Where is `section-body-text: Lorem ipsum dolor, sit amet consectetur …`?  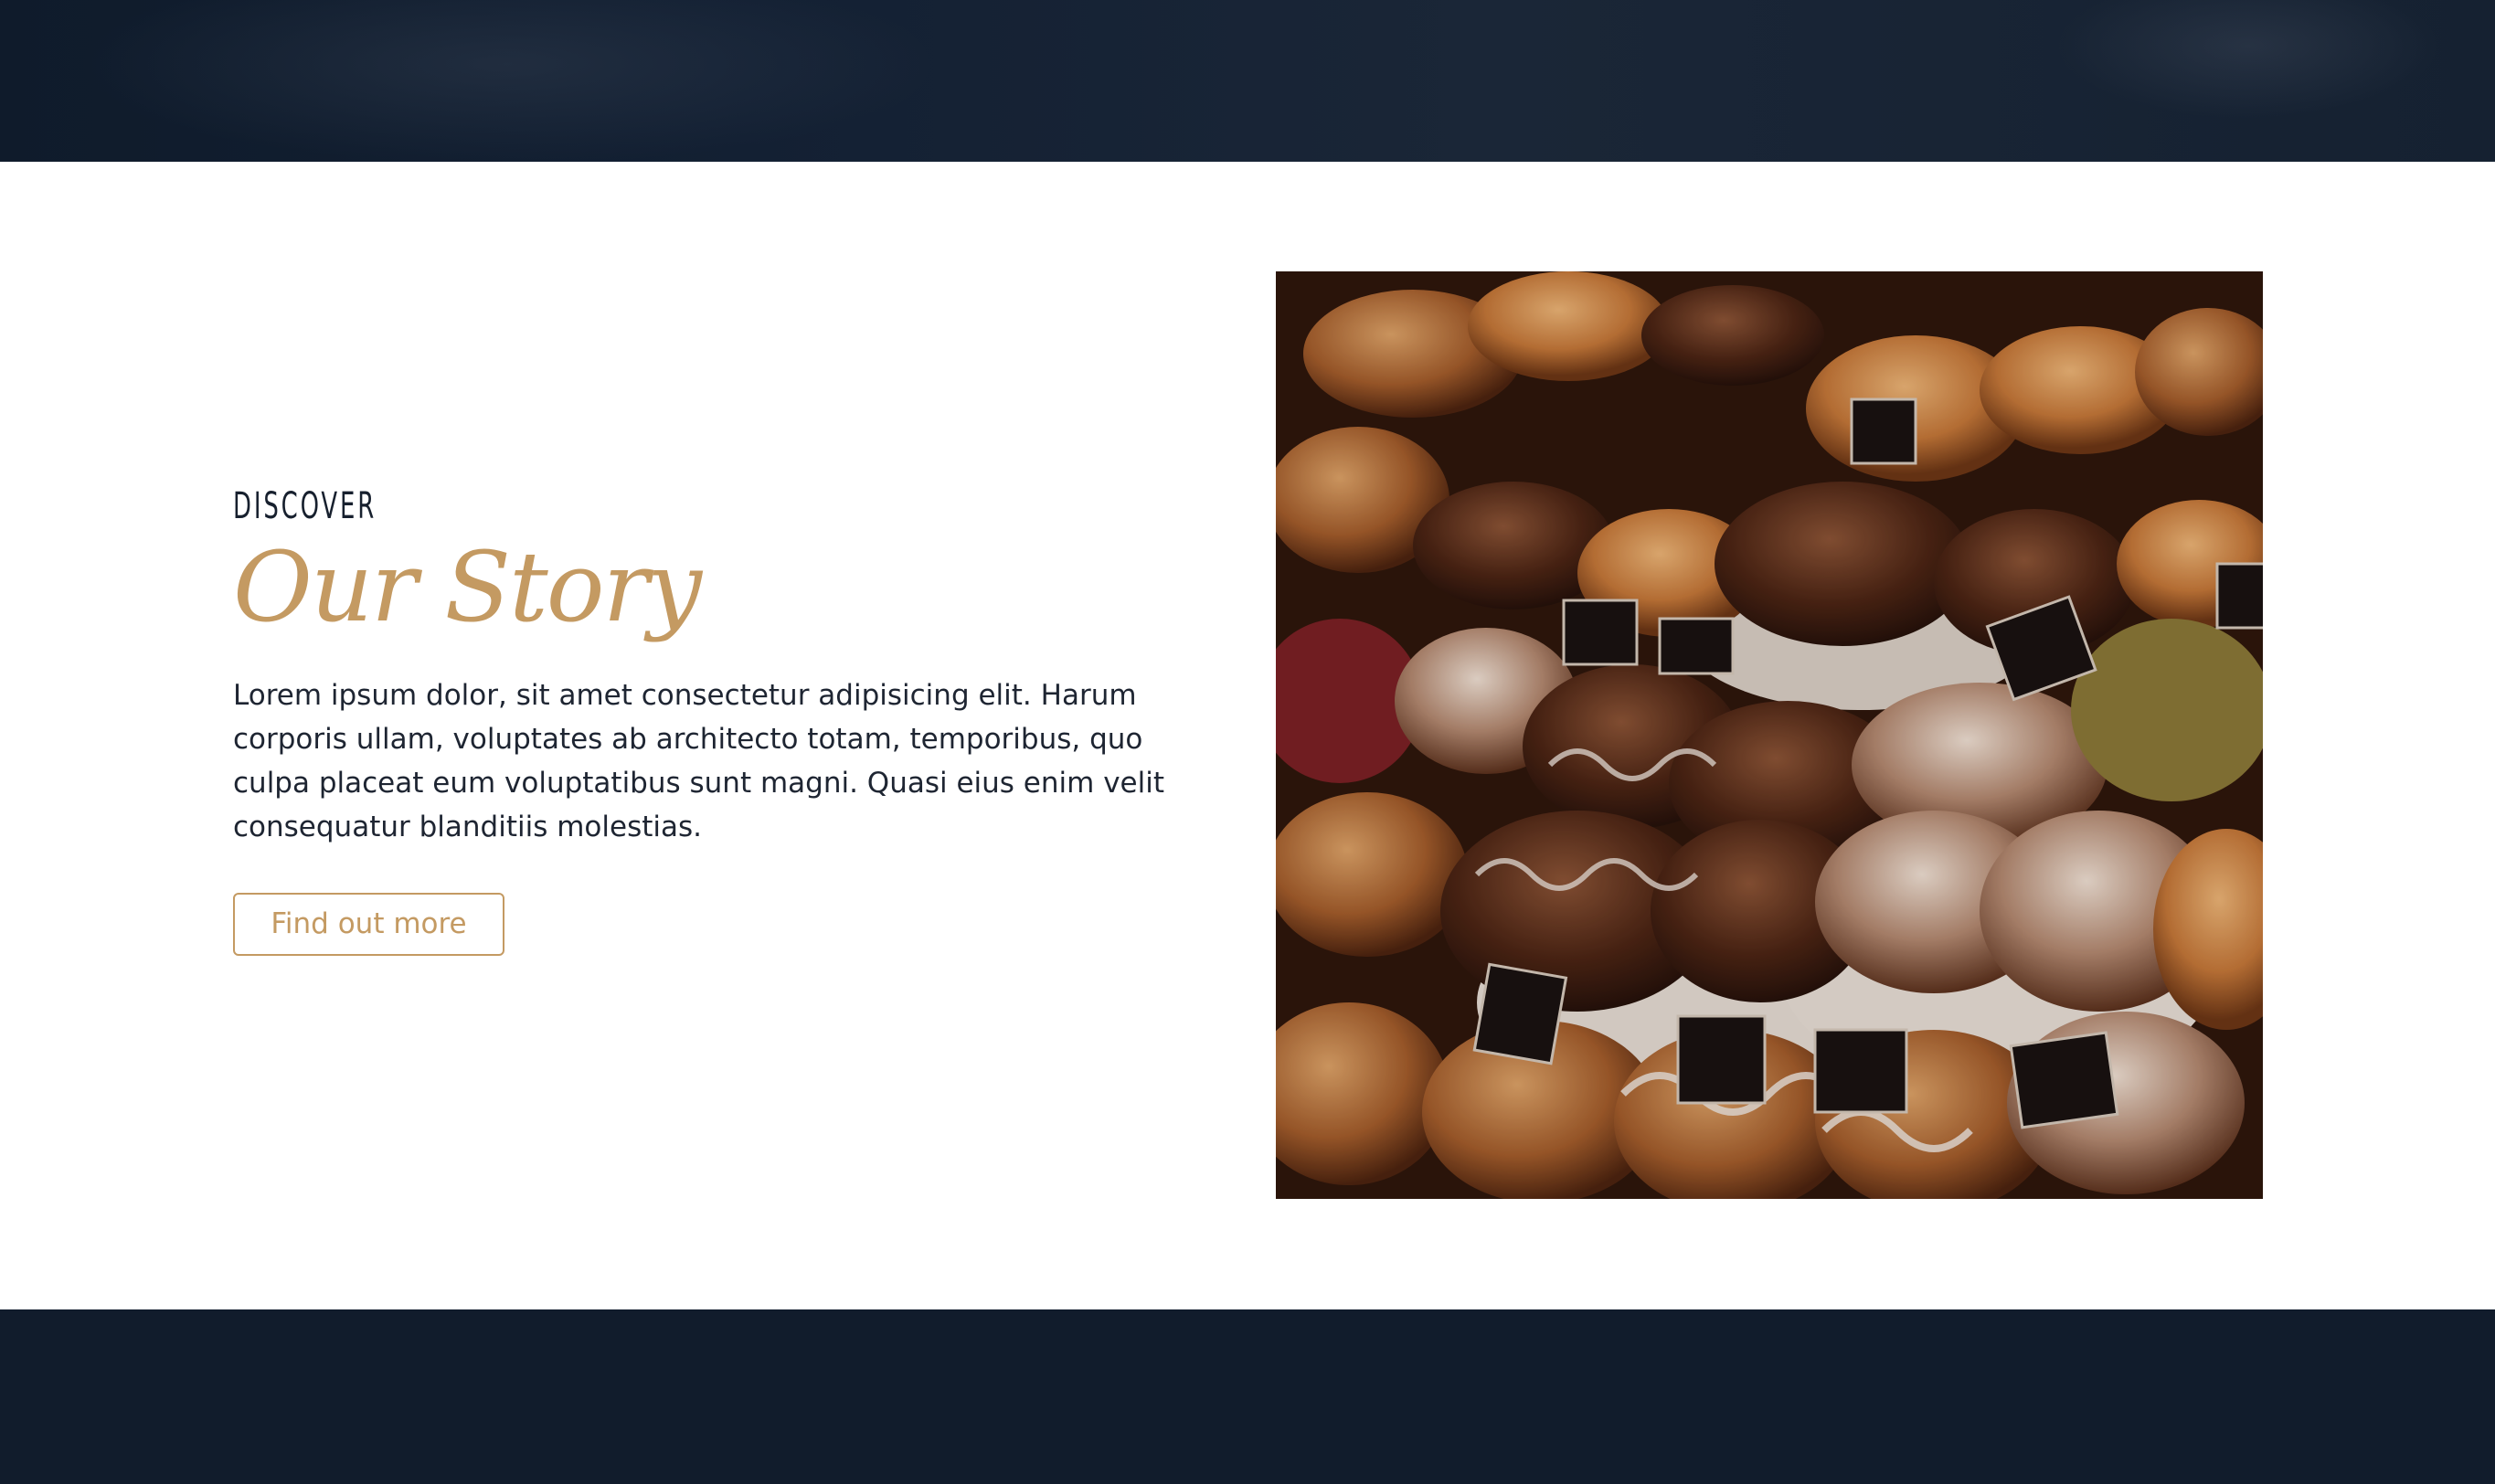
section-body-text: Lorem ipsum dolor, sit amet consectetur … is located at coordinates (698, 761).